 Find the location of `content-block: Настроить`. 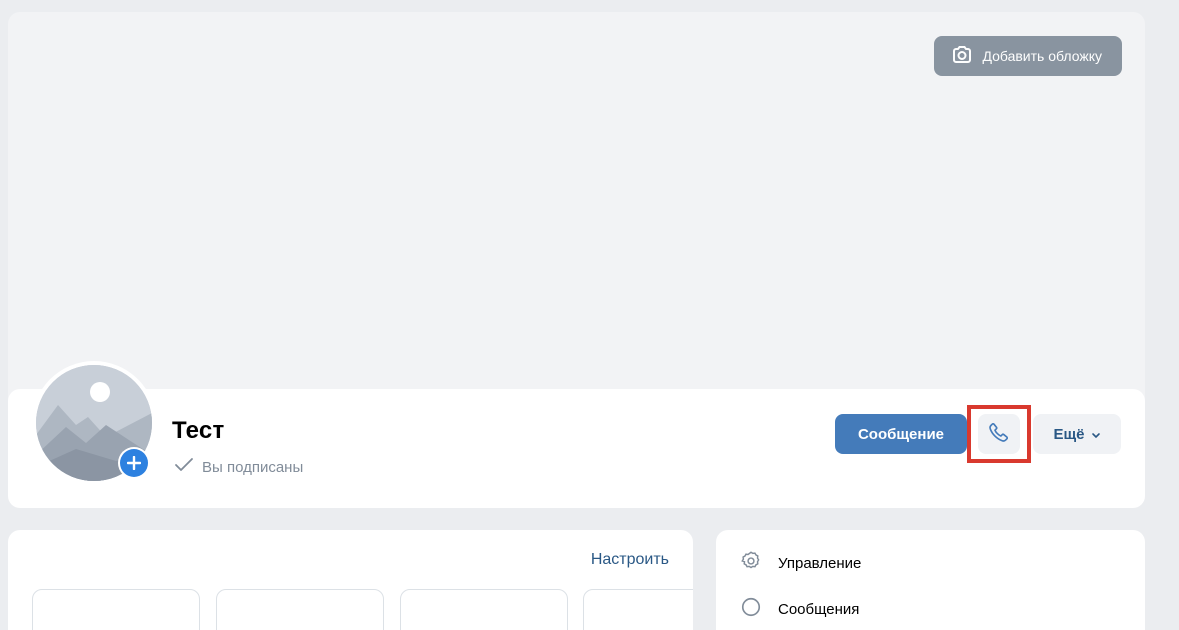

content-block: Настроить is located at coordinates (350, 580).